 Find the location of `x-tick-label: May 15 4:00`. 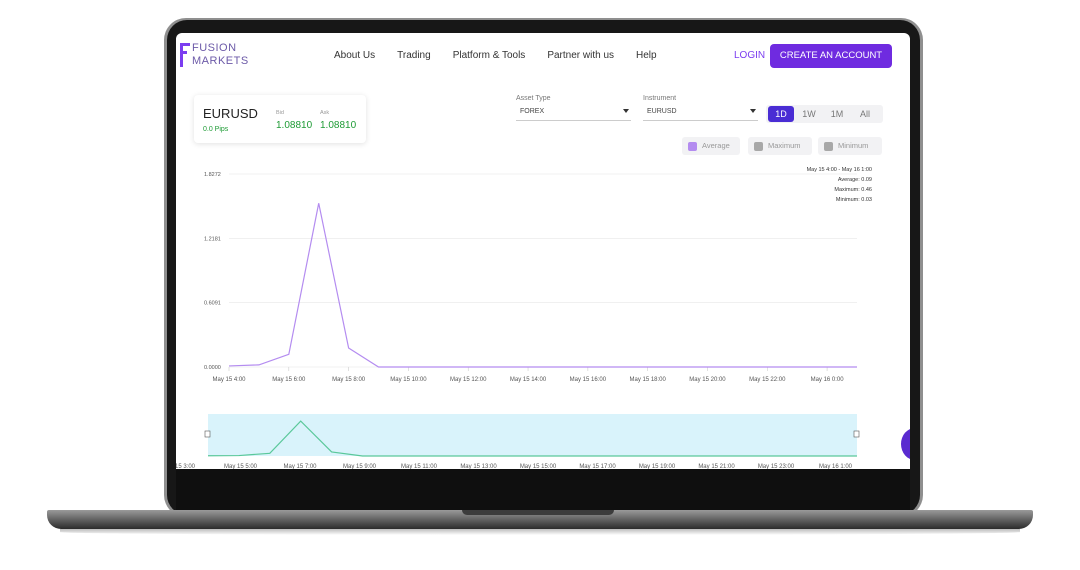

x-tick-label: May 15 4:00 is located at coordinates (229, 380).